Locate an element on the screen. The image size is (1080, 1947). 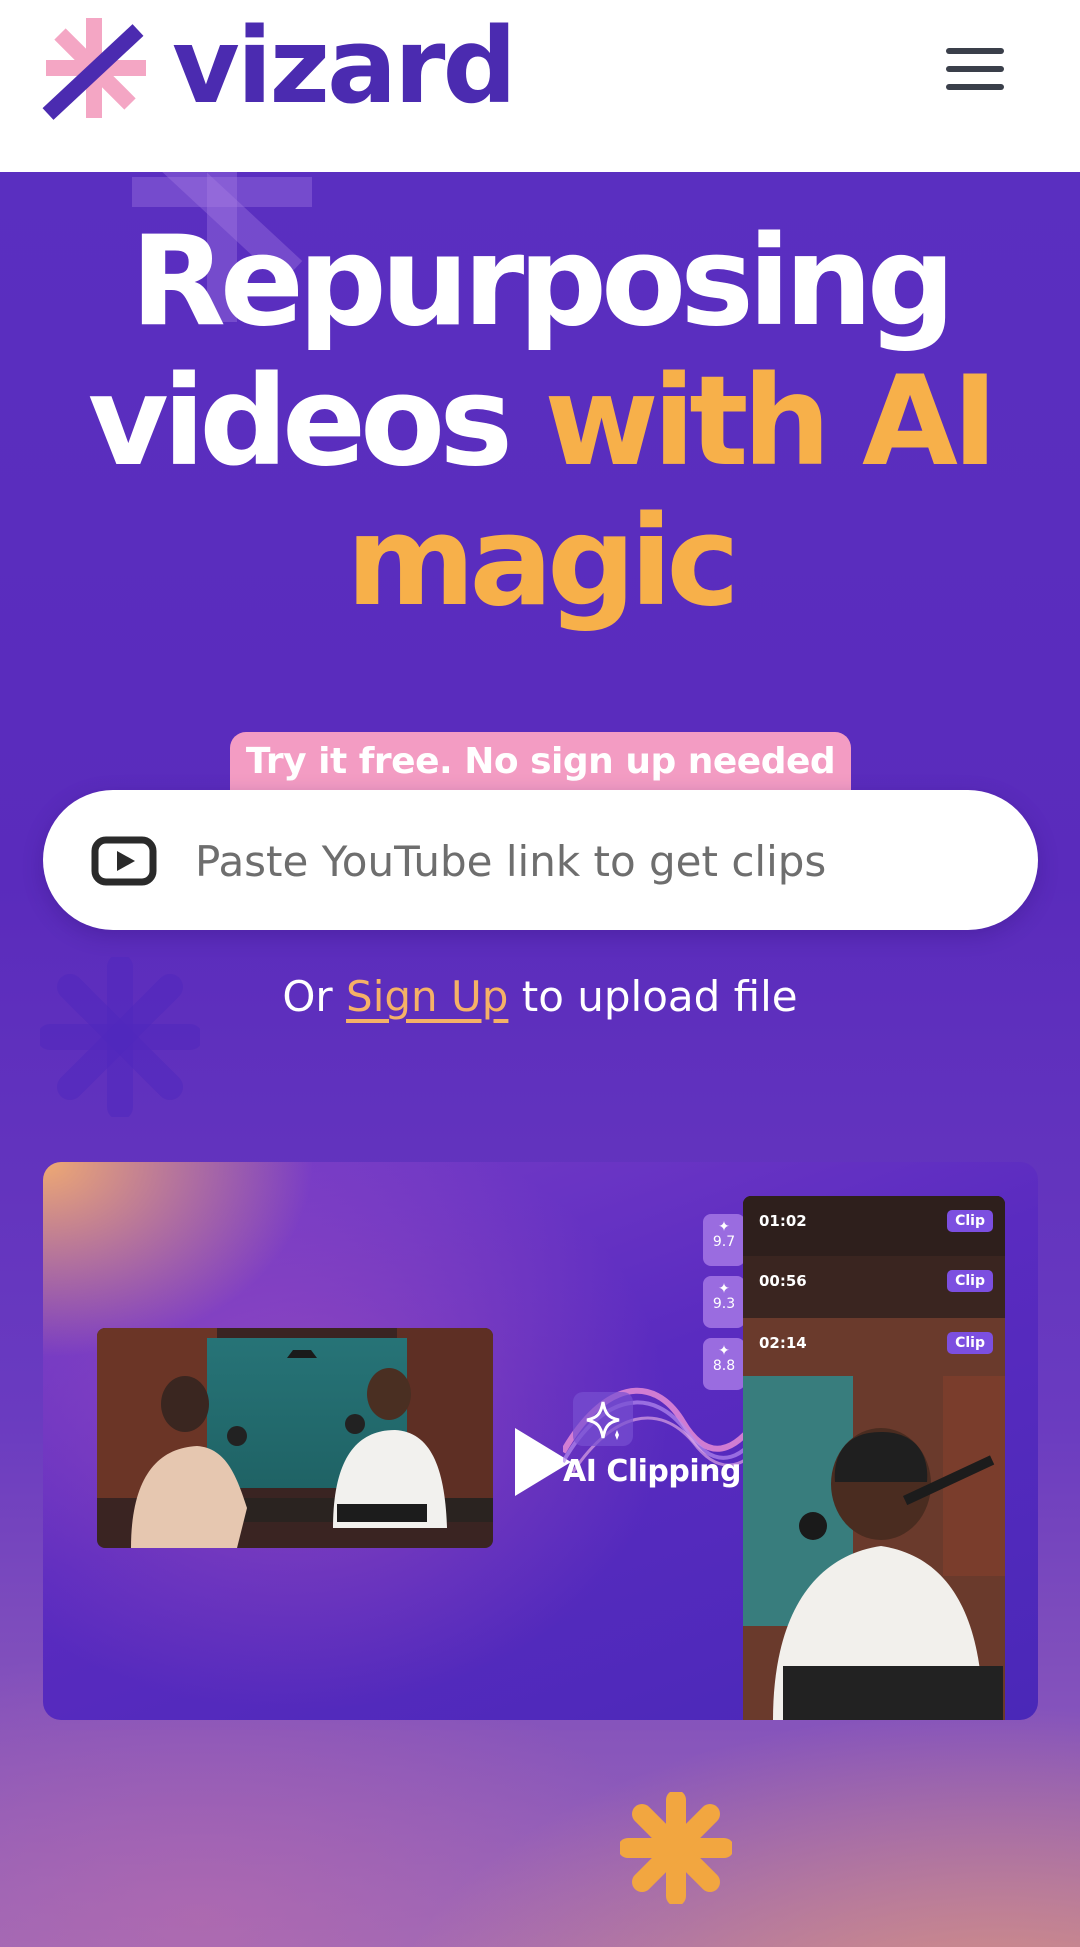
youtube-link-input is located at coordinates (595, 861).